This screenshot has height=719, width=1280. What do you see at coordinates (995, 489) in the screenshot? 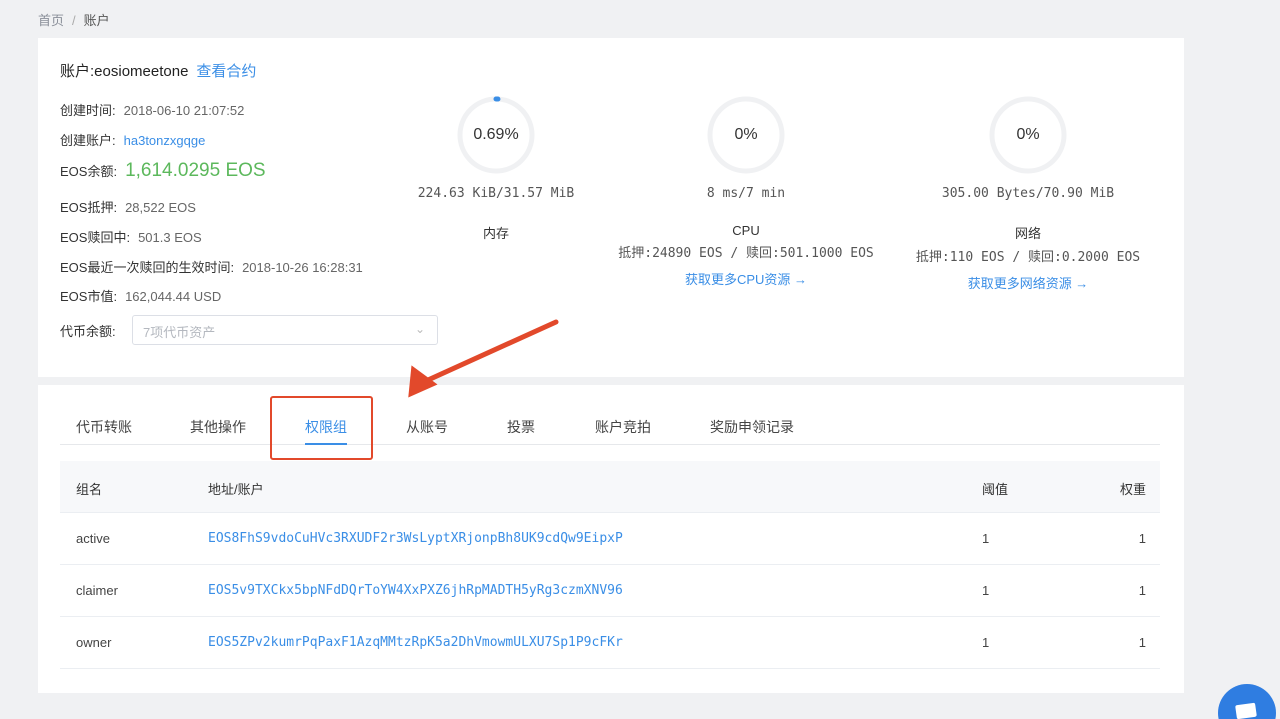
I see `header-threshold: 阈值` at bounding box center [995, 489].